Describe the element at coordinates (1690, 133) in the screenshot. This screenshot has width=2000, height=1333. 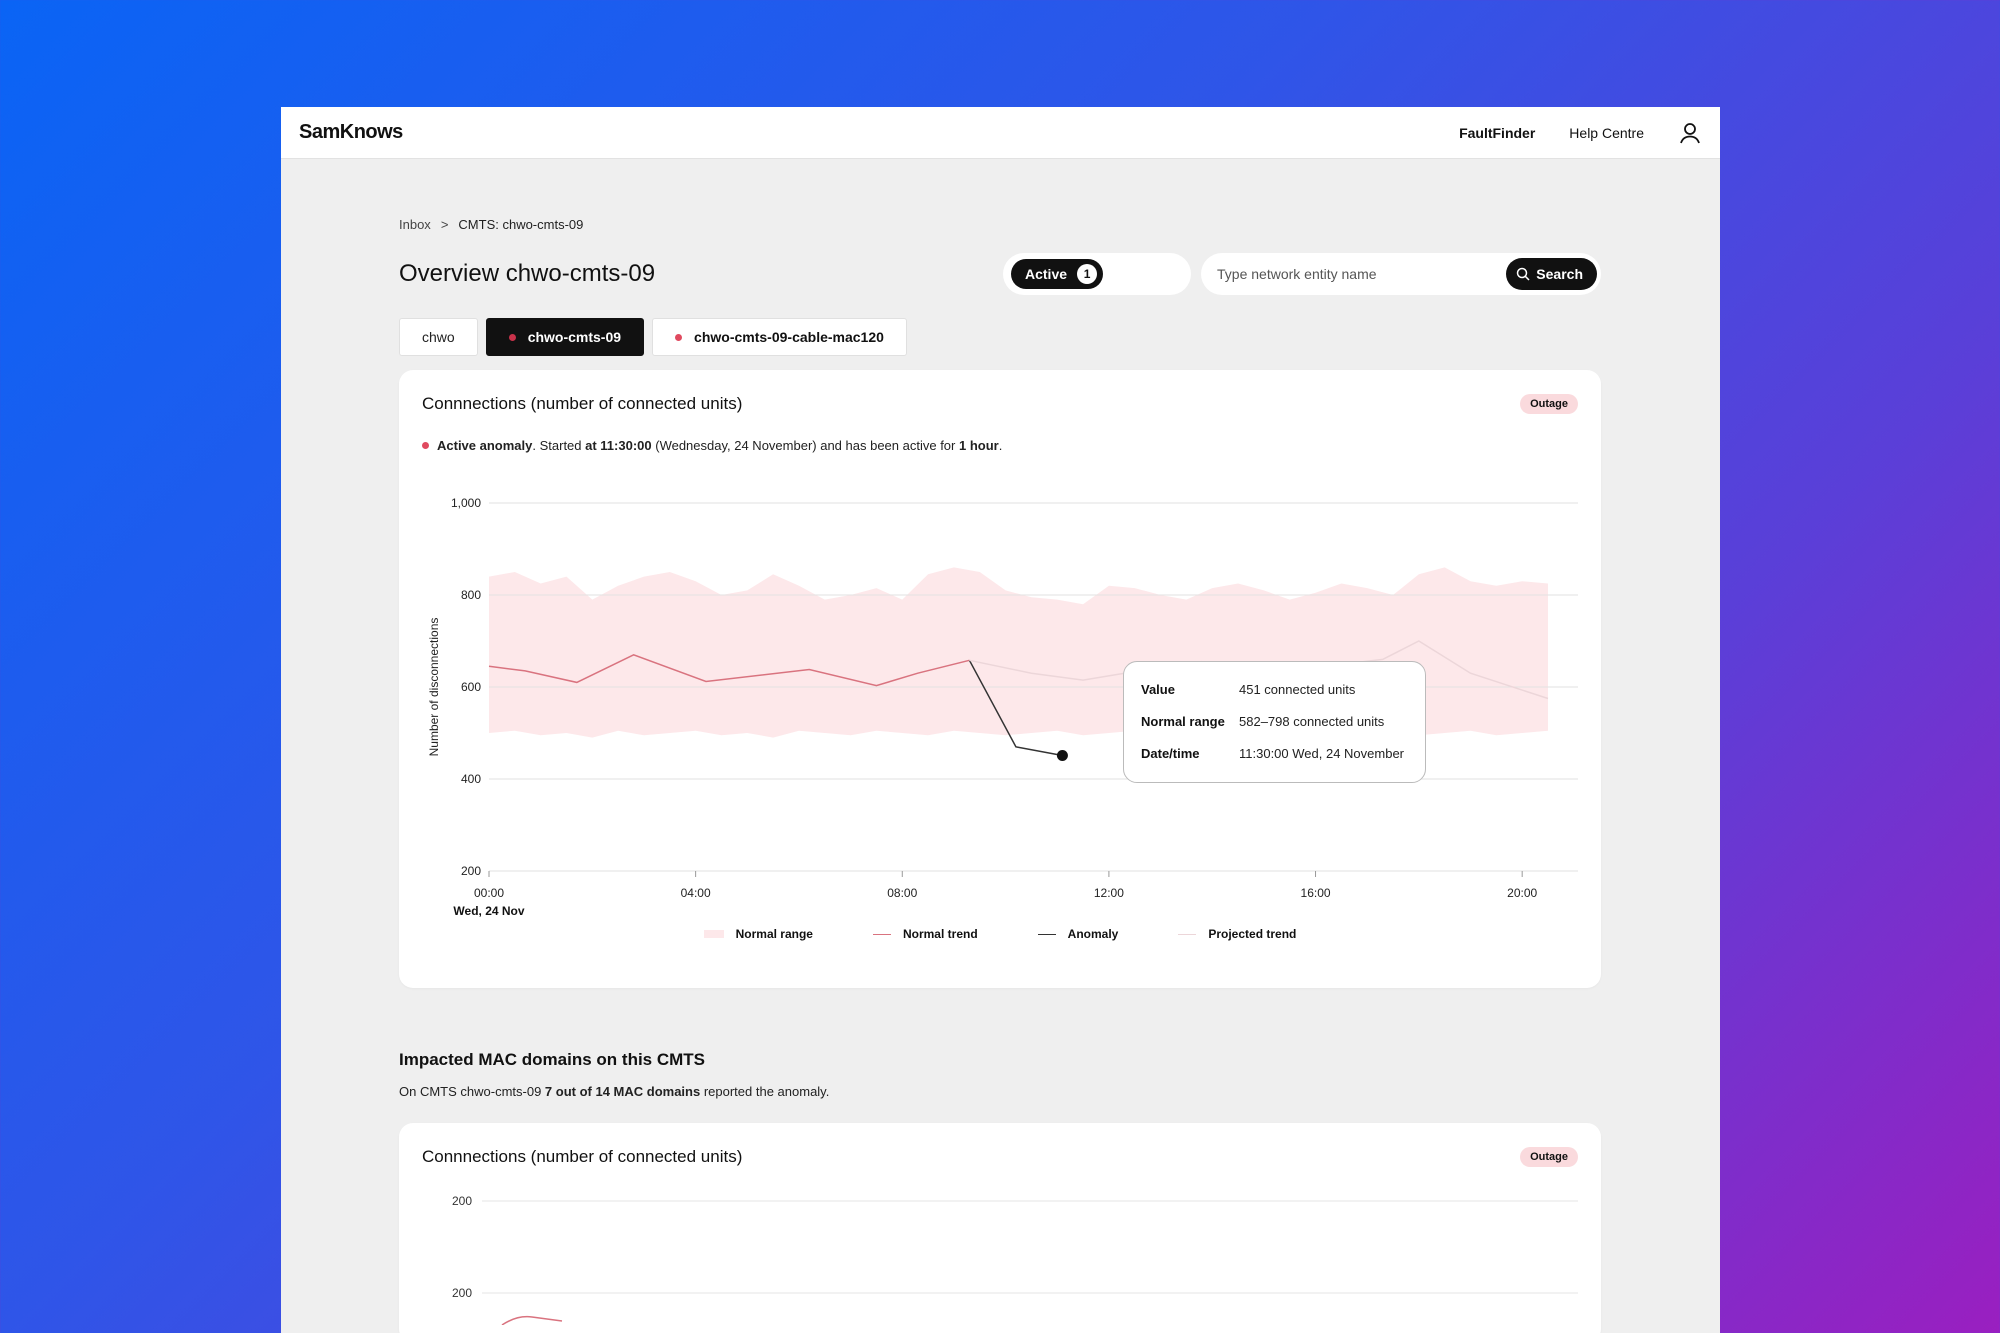
I see `user-icon` at that location.